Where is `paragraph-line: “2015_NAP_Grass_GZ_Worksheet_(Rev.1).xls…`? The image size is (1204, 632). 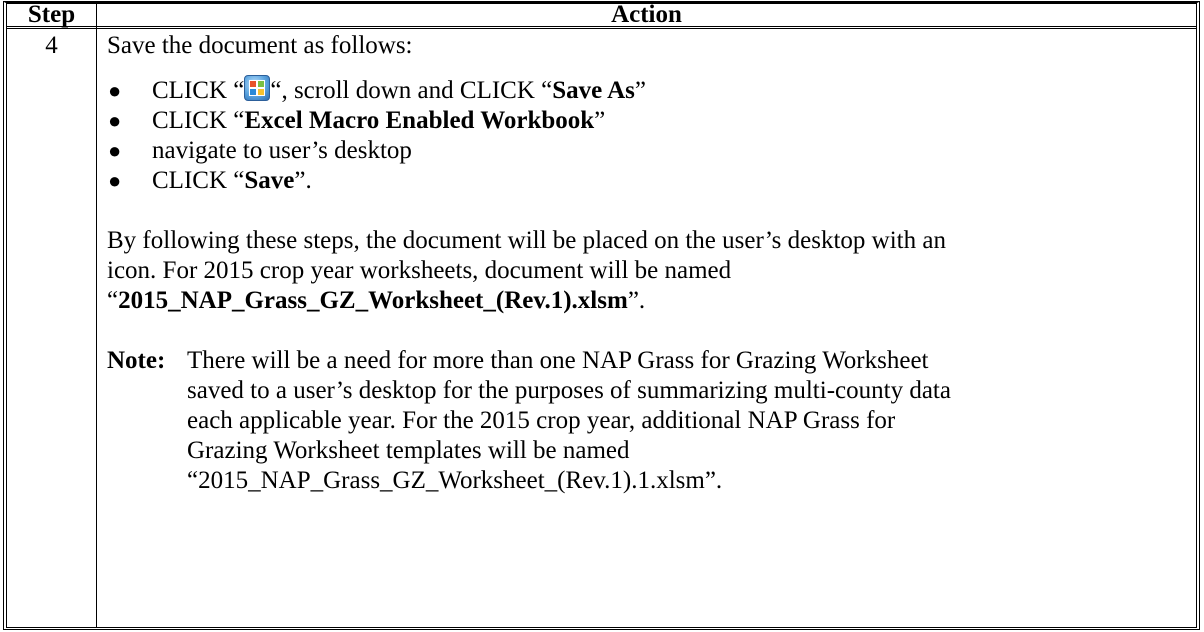 paragraph-line: “2015_NAP_Grass_GZ_Worksheet_(Rev.1).xls… is located at coordinates (649, 301).